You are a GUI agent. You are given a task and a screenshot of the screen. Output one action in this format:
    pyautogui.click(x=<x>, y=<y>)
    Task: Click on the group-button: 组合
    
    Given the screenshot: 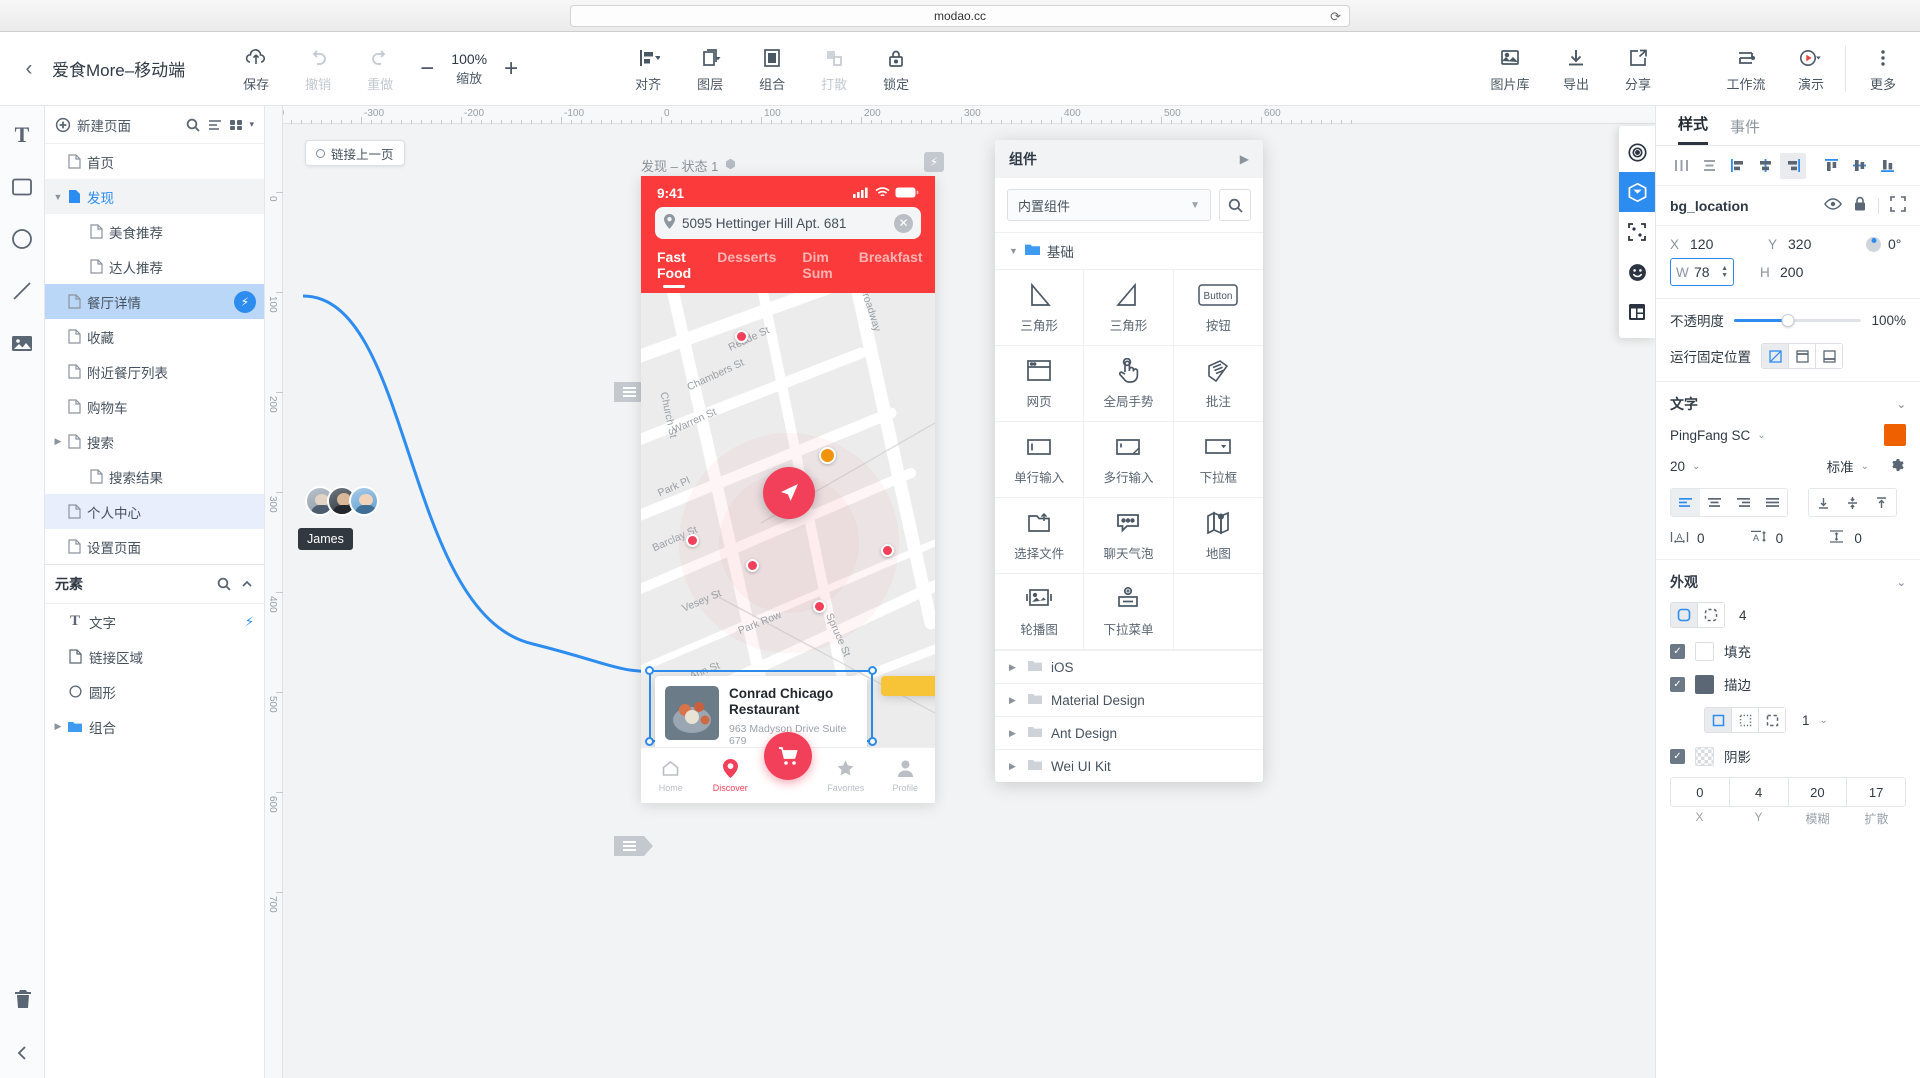 What is the action you would take?
    pyautogui.click(x=772, y=68)
    